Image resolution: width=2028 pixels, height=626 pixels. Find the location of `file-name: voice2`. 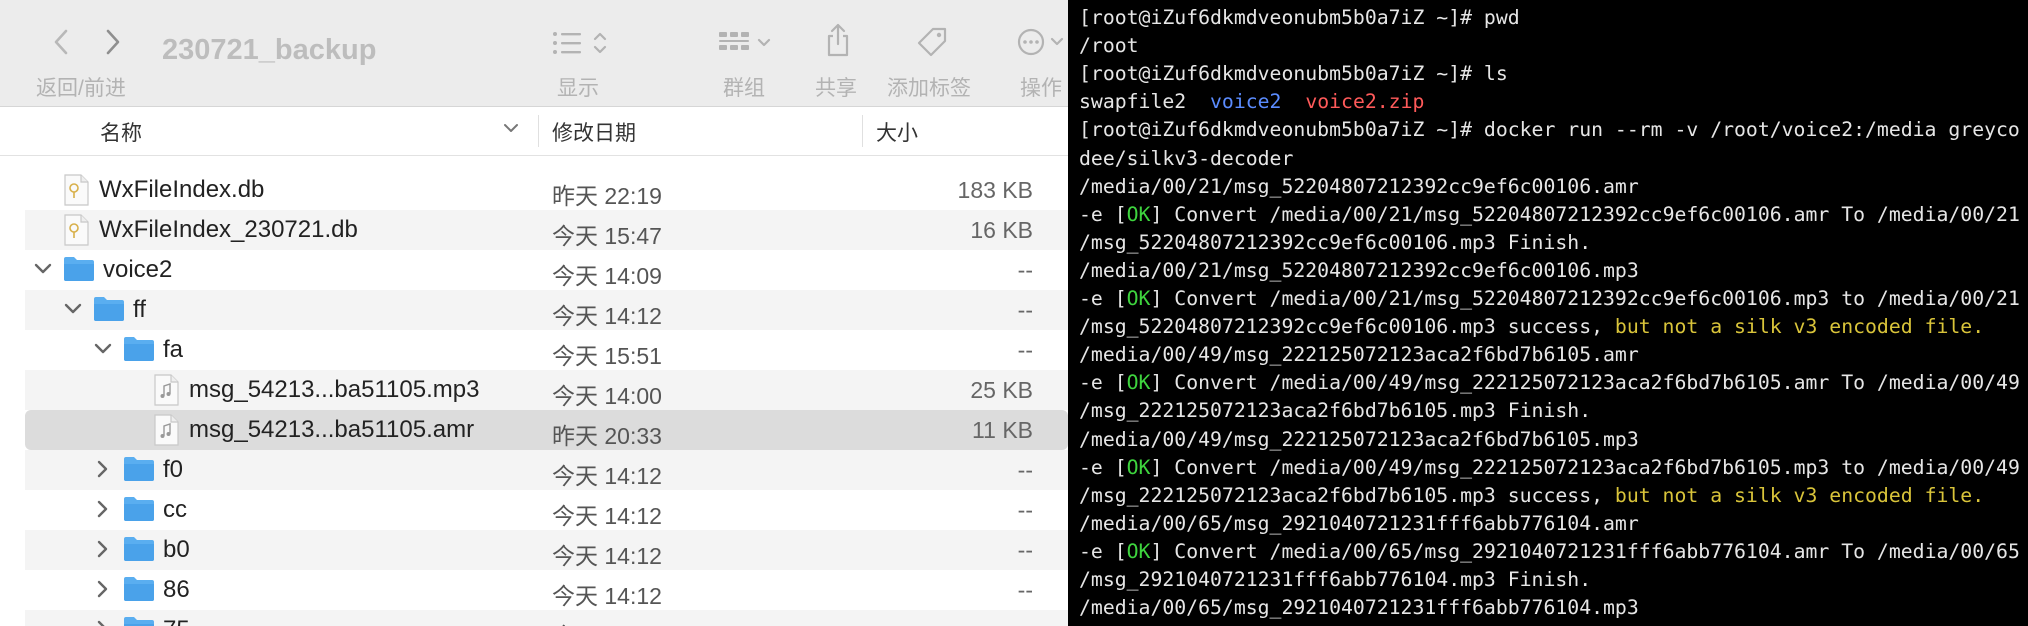

file-name: voice2 is located at coordinates (138, 269).